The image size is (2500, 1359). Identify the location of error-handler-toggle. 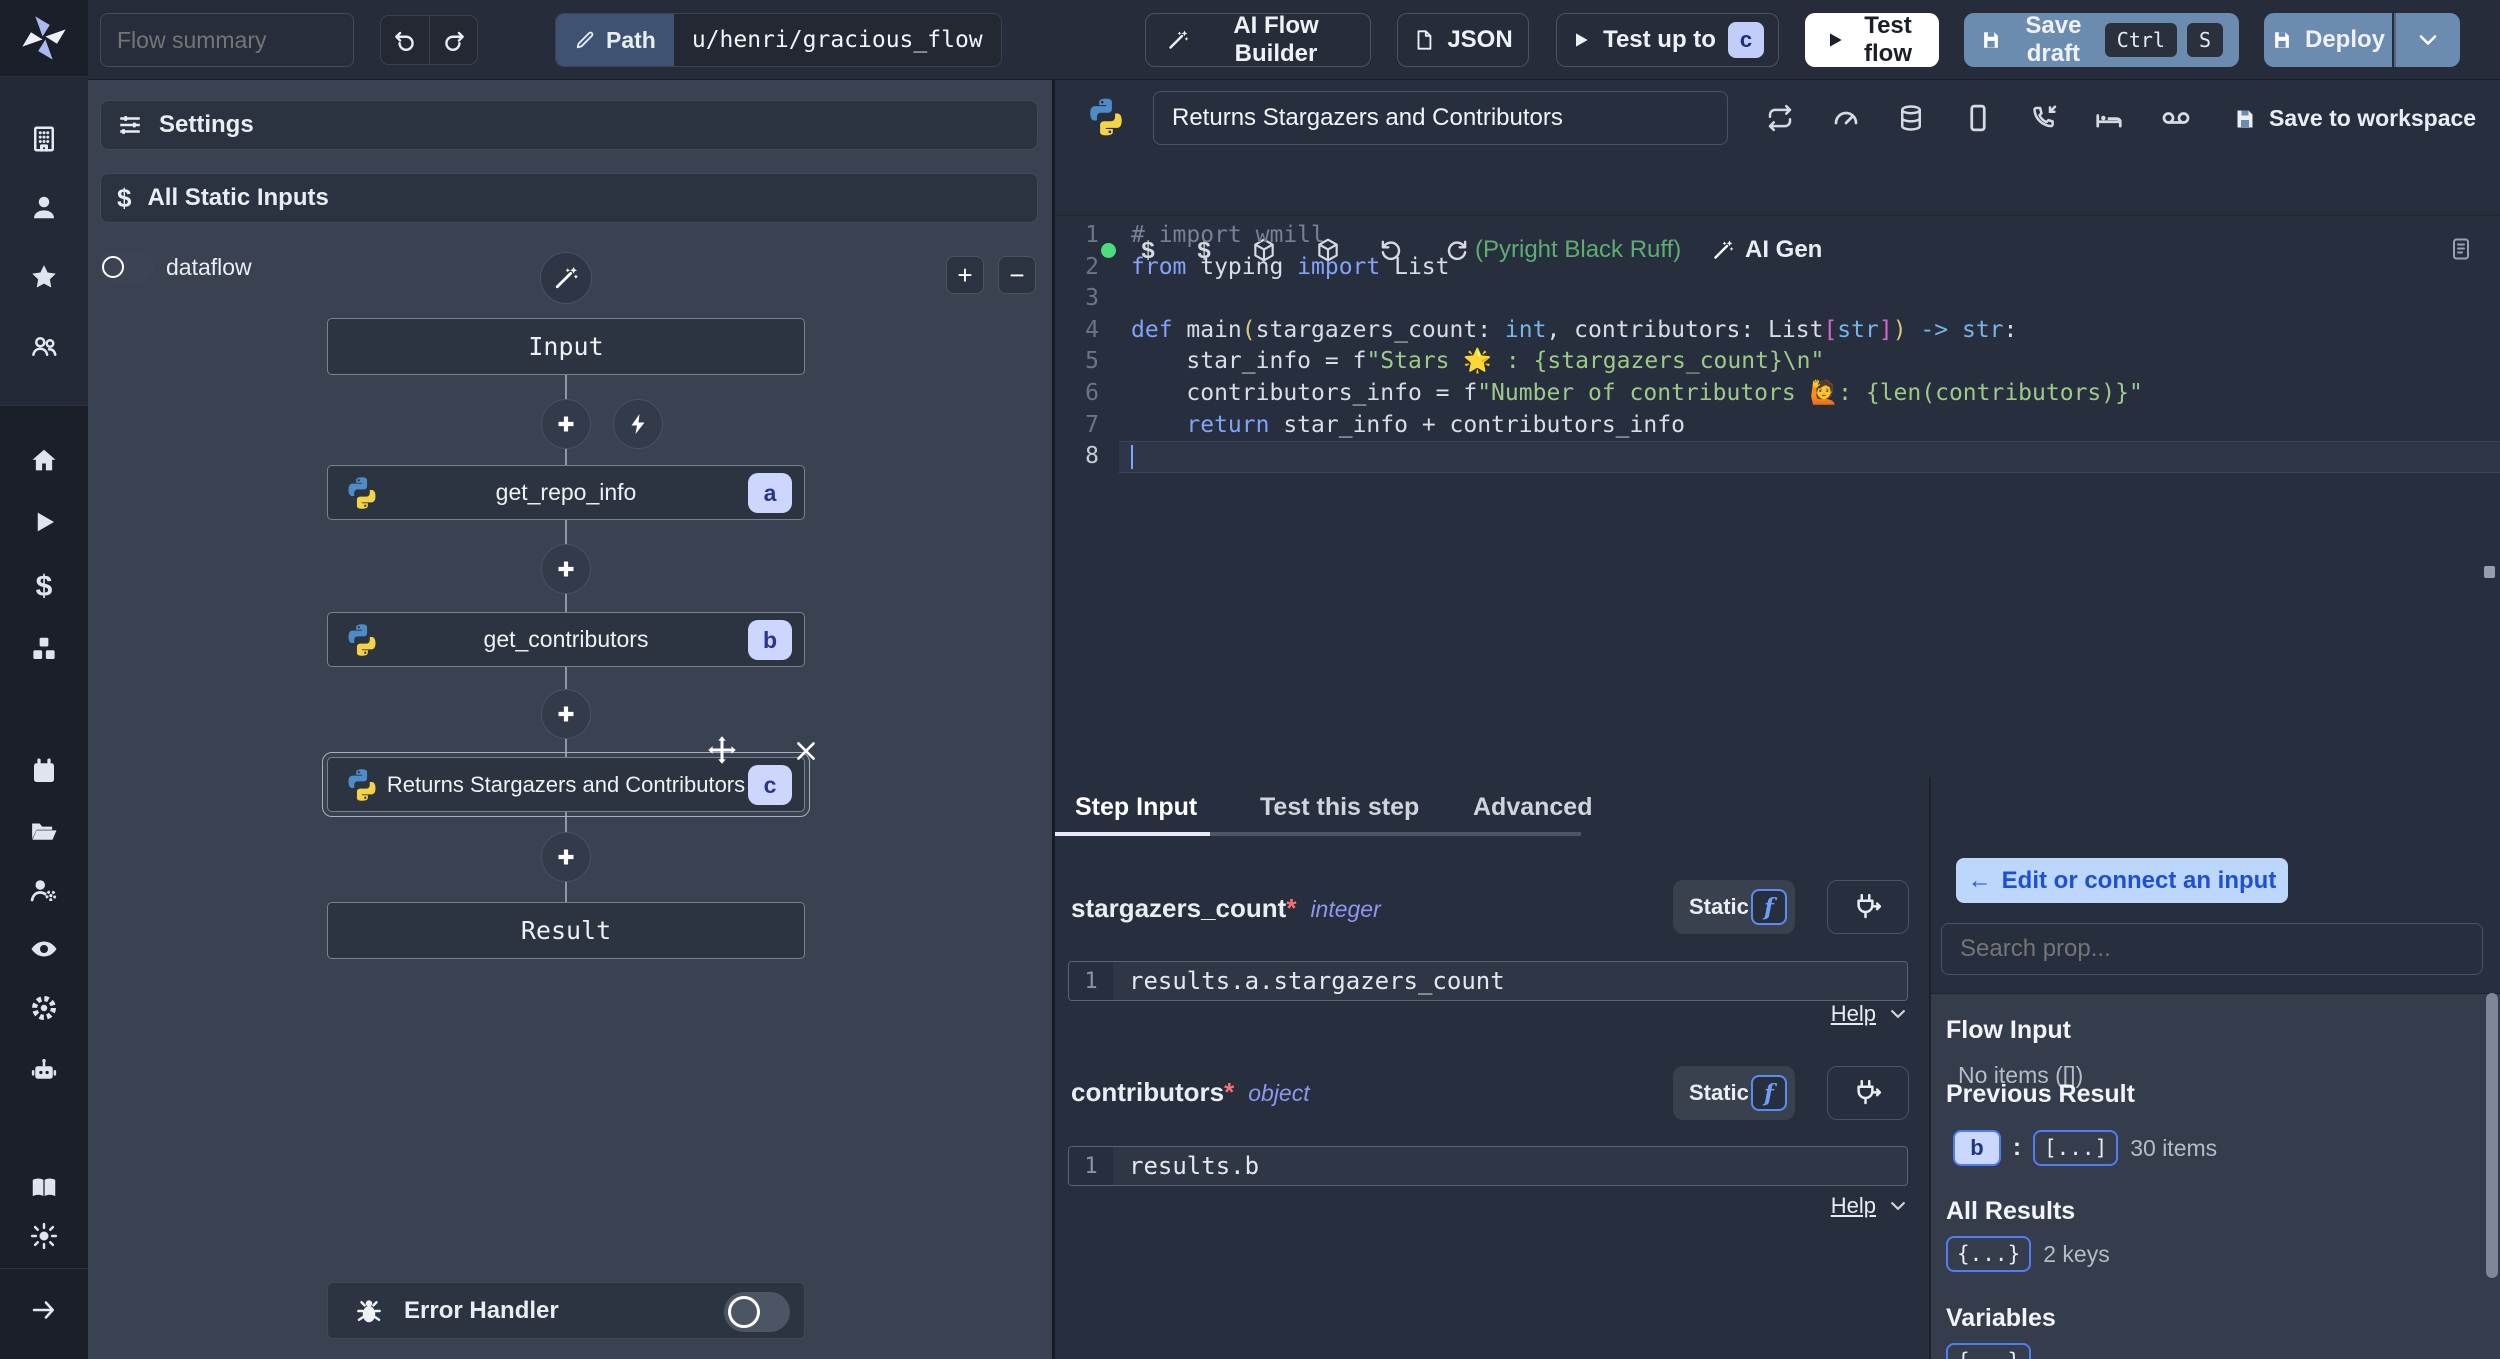
(757, 1312).